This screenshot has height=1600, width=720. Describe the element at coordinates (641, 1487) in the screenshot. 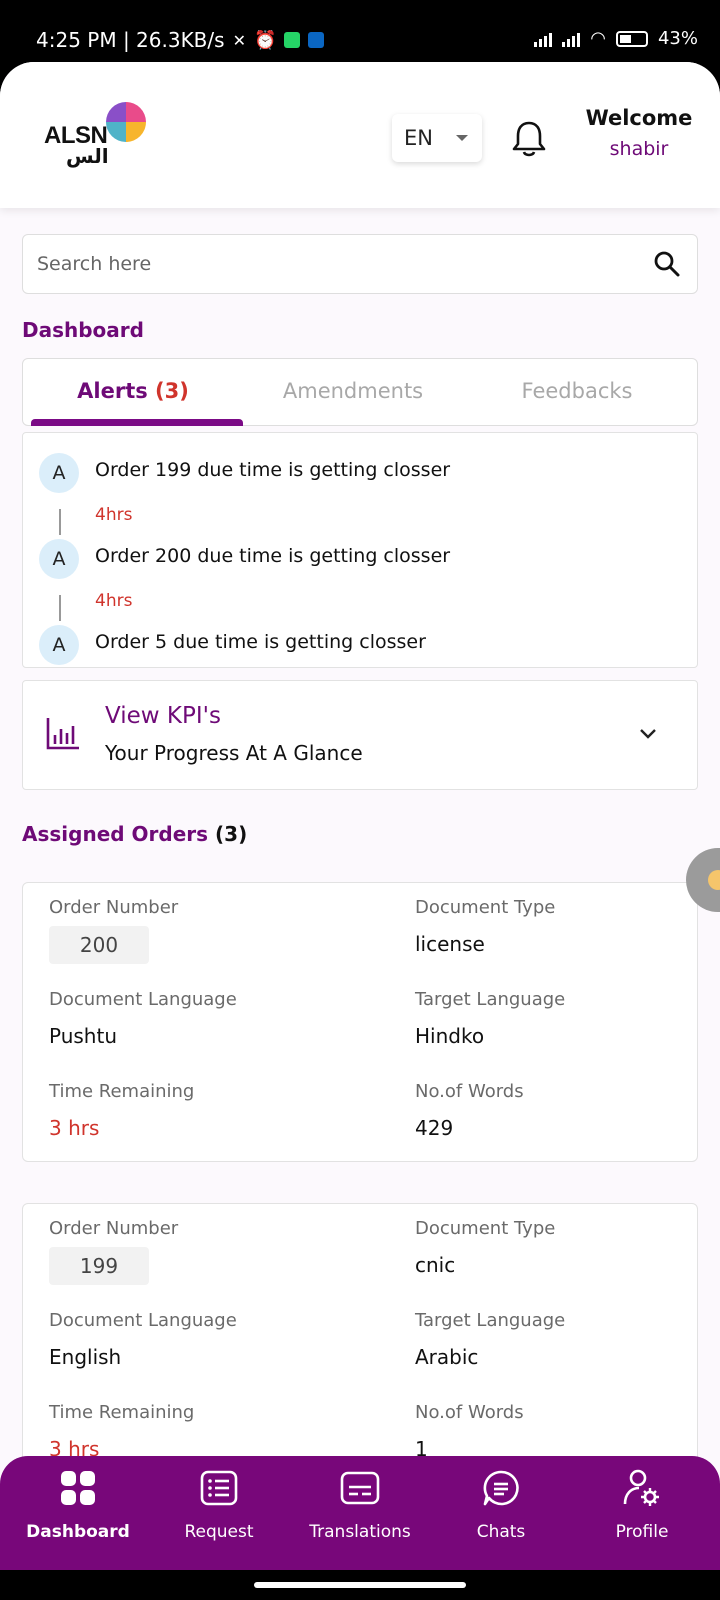

I see `user-settings-icon` at that location.